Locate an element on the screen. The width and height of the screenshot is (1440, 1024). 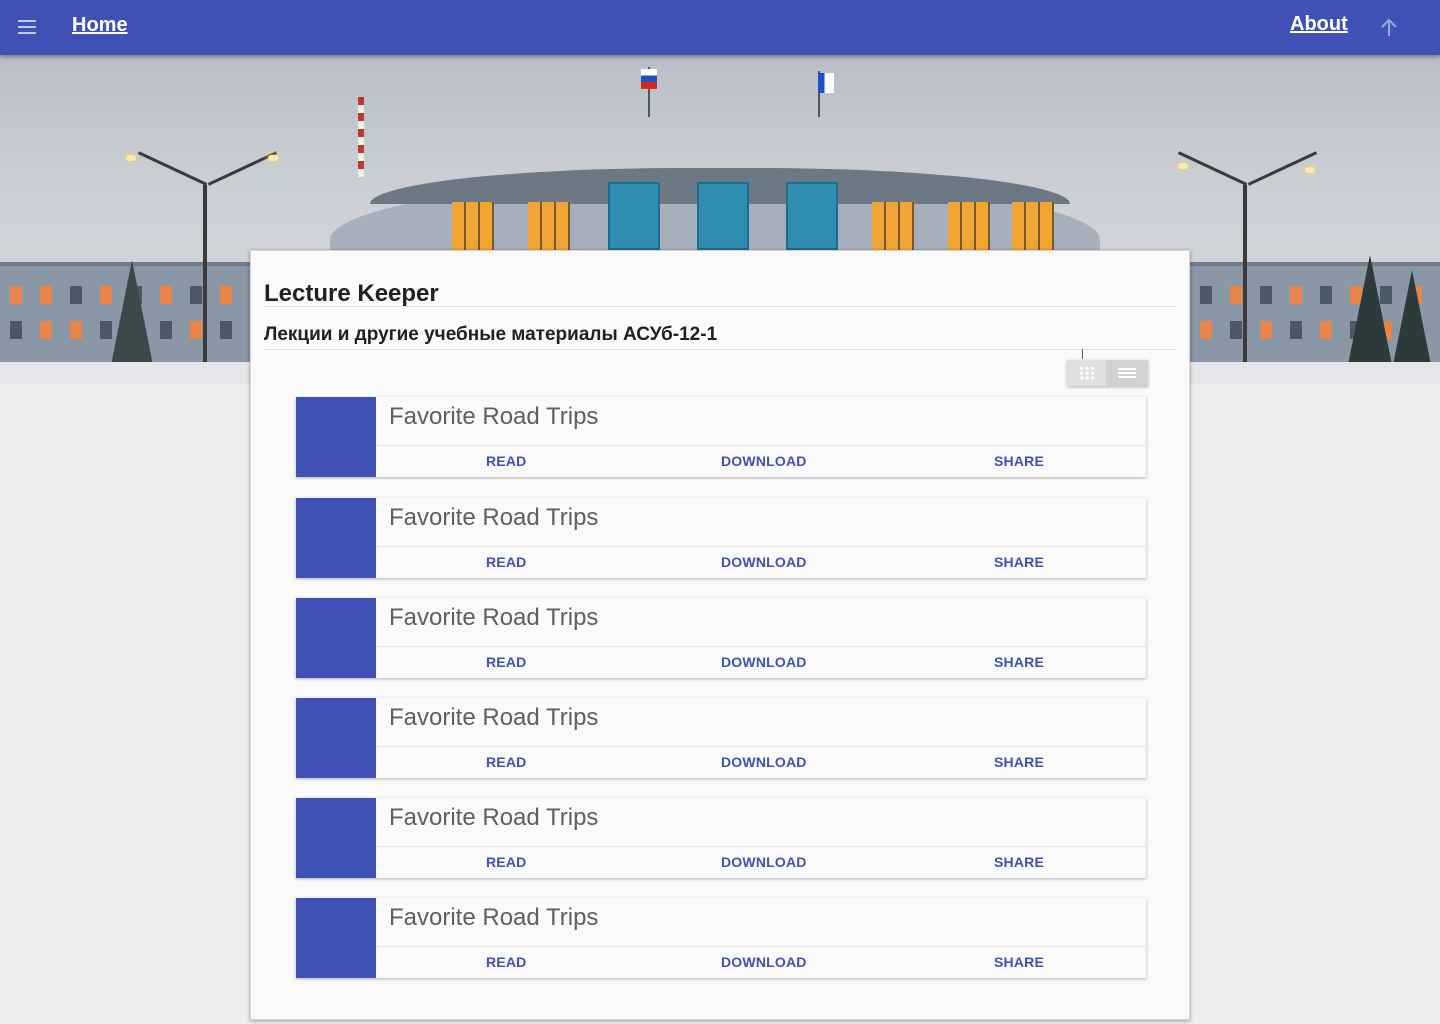
menu-icon is located at coordinates (28, 27).